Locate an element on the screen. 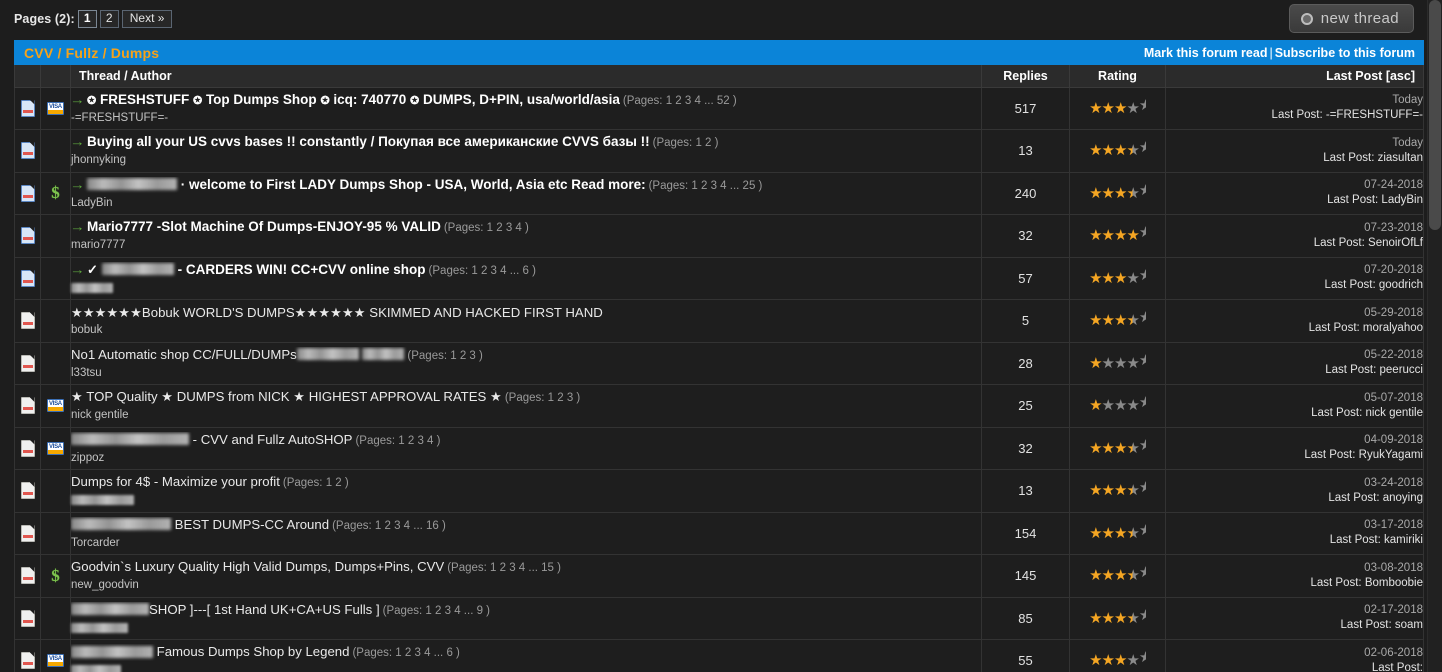  thread-pages-links: (Pages: 1 2 ) is located at coordinates (316, 483).